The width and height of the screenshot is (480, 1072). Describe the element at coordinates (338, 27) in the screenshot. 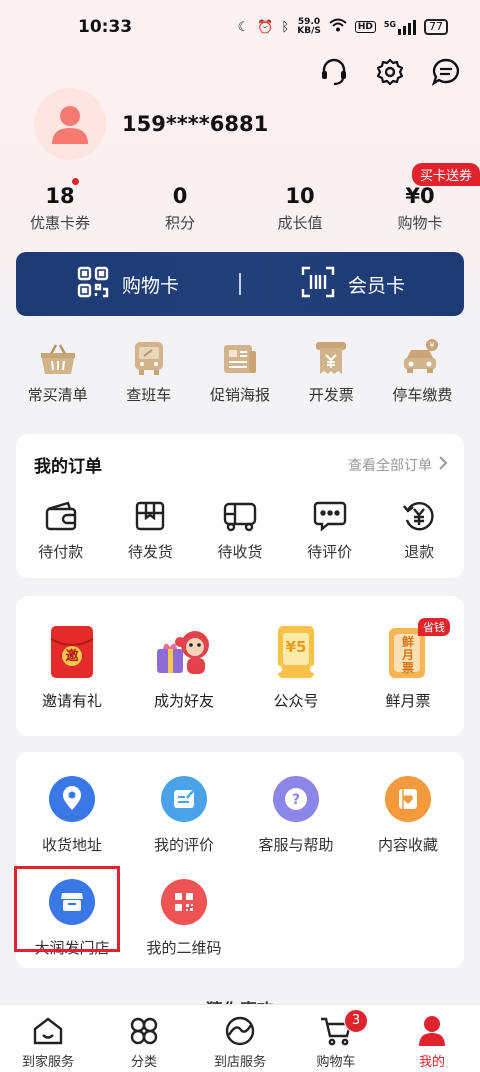

I see `wifi-icon` at that location.